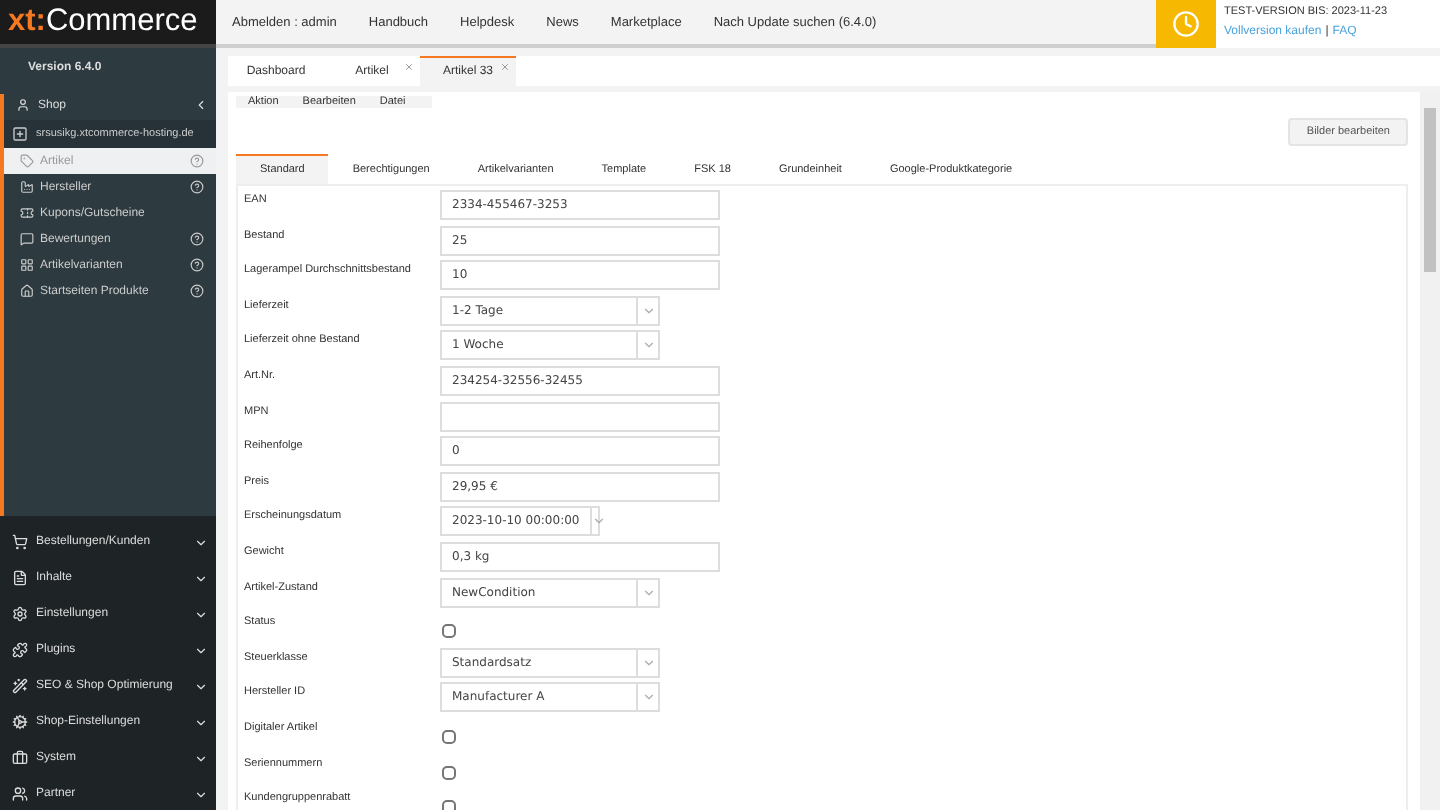 This screenshot has height=810, width=1440. What do you see at coordinates (1186, 24) in the screenshot?
I see `clock-icon` at bounding box center [1186, 24].